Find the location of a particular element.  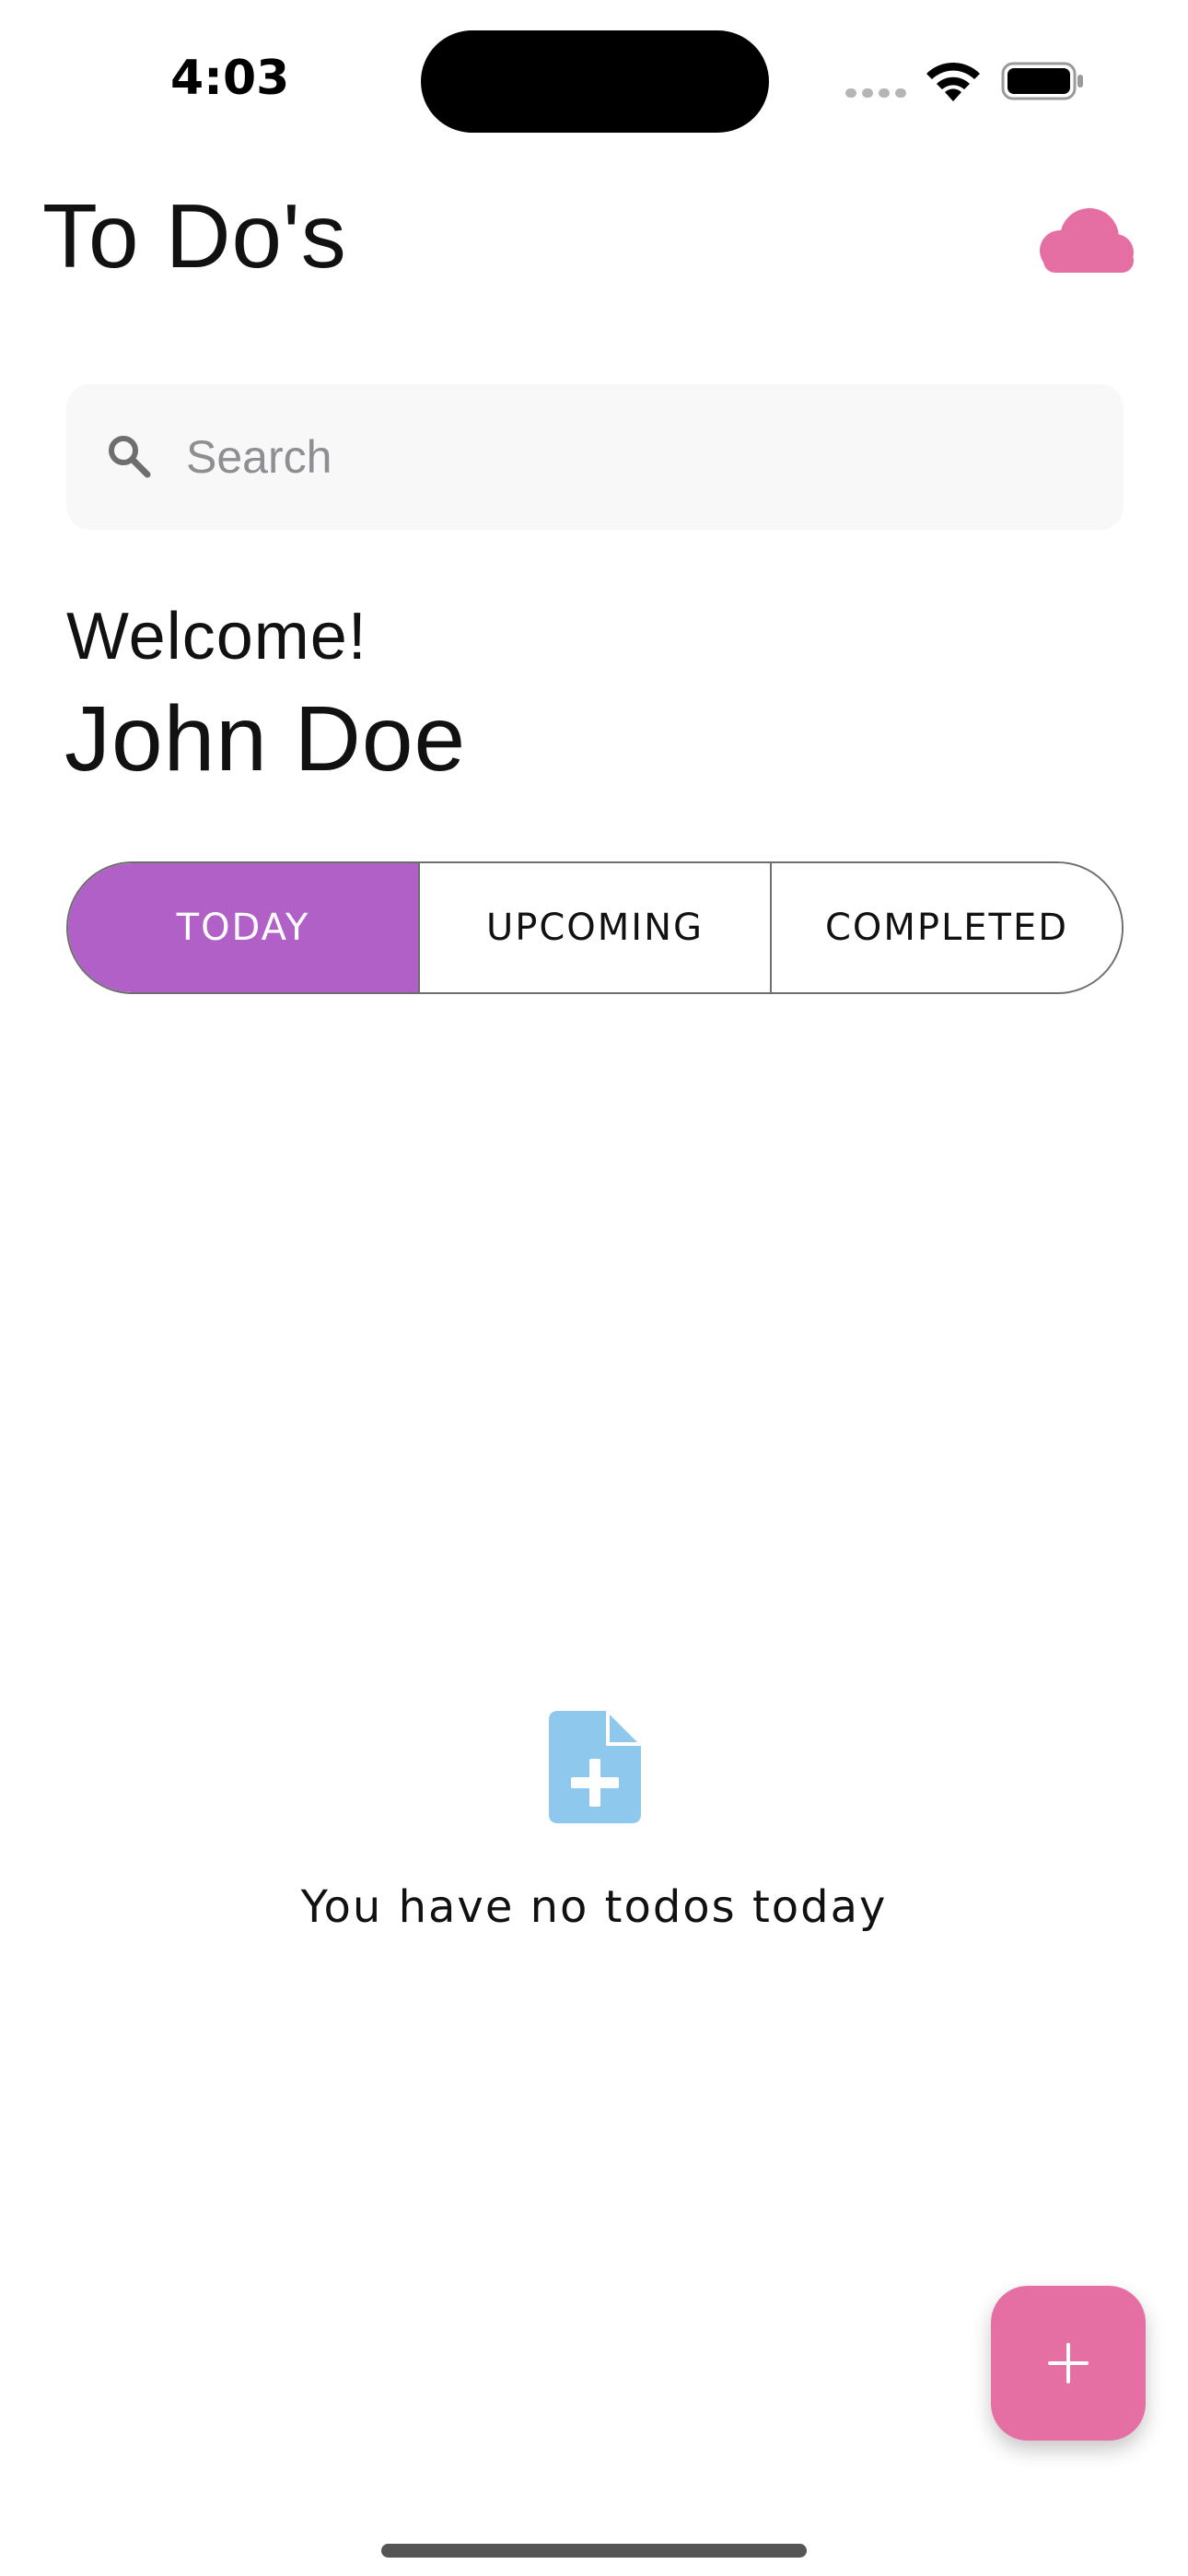

empty-state-message: You have no todos today is located at coordinates (594, 1907).